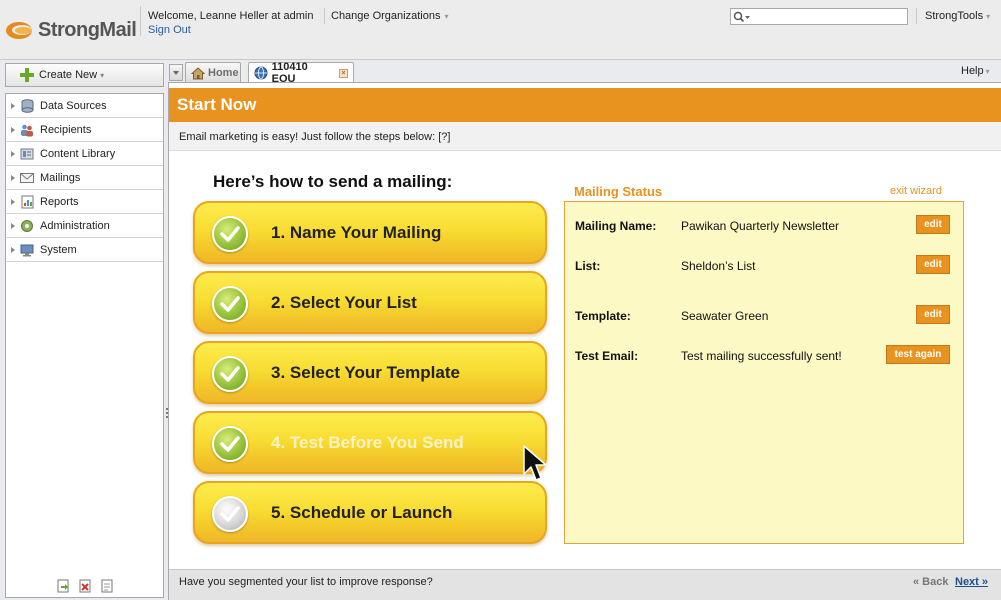 The image size is (1001, 600). Describe the element at coordinates (84, 250) in the screenshot. I see `sidebar-item-system: System` at that location.